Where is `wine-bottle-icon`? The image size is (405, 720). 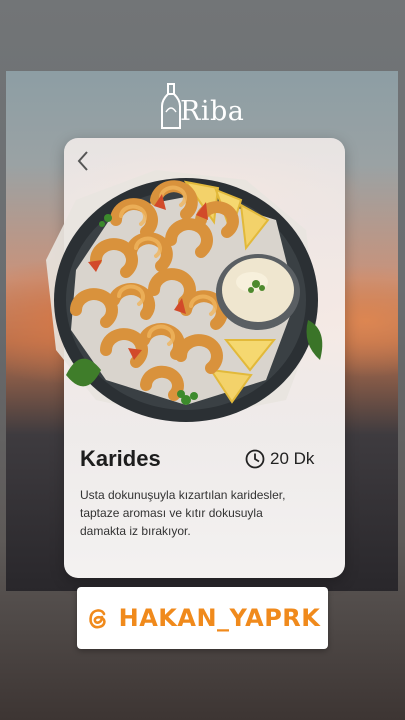
wine-bottle-icon is located at coordinates (171, 106).